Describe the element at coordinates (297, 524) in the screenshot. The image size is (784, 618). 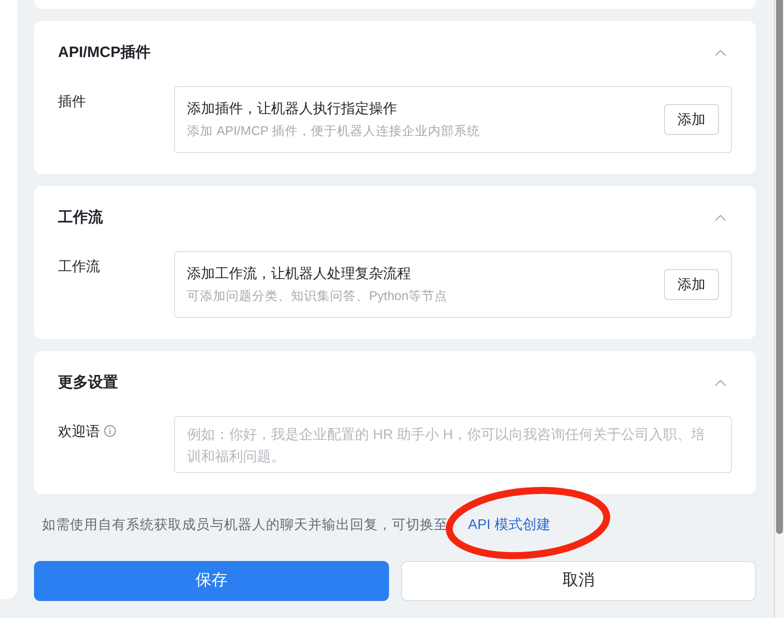
I see `hint-text: 如需使用自有系统获取成员与机器人的聊天并输出回复，可切换至 API 模式创建` at that location.